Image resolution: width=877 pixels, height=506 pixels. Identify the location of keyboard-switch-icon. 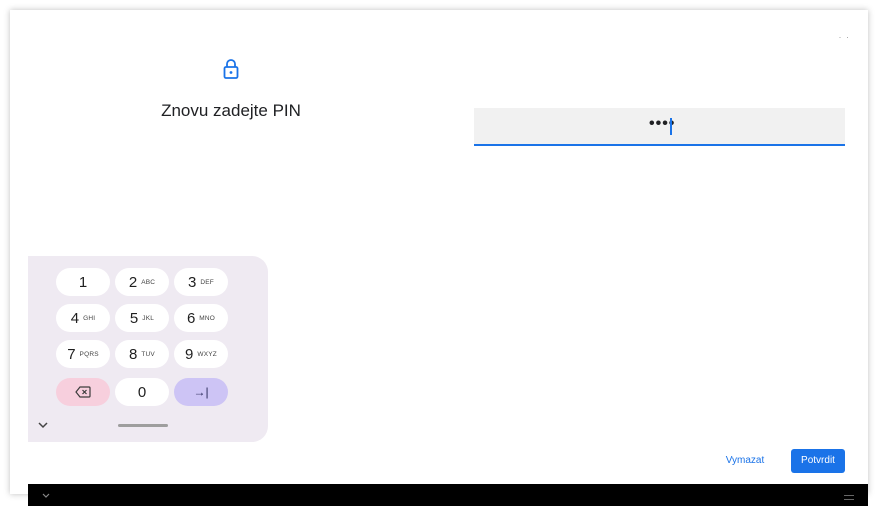
(849, 497).